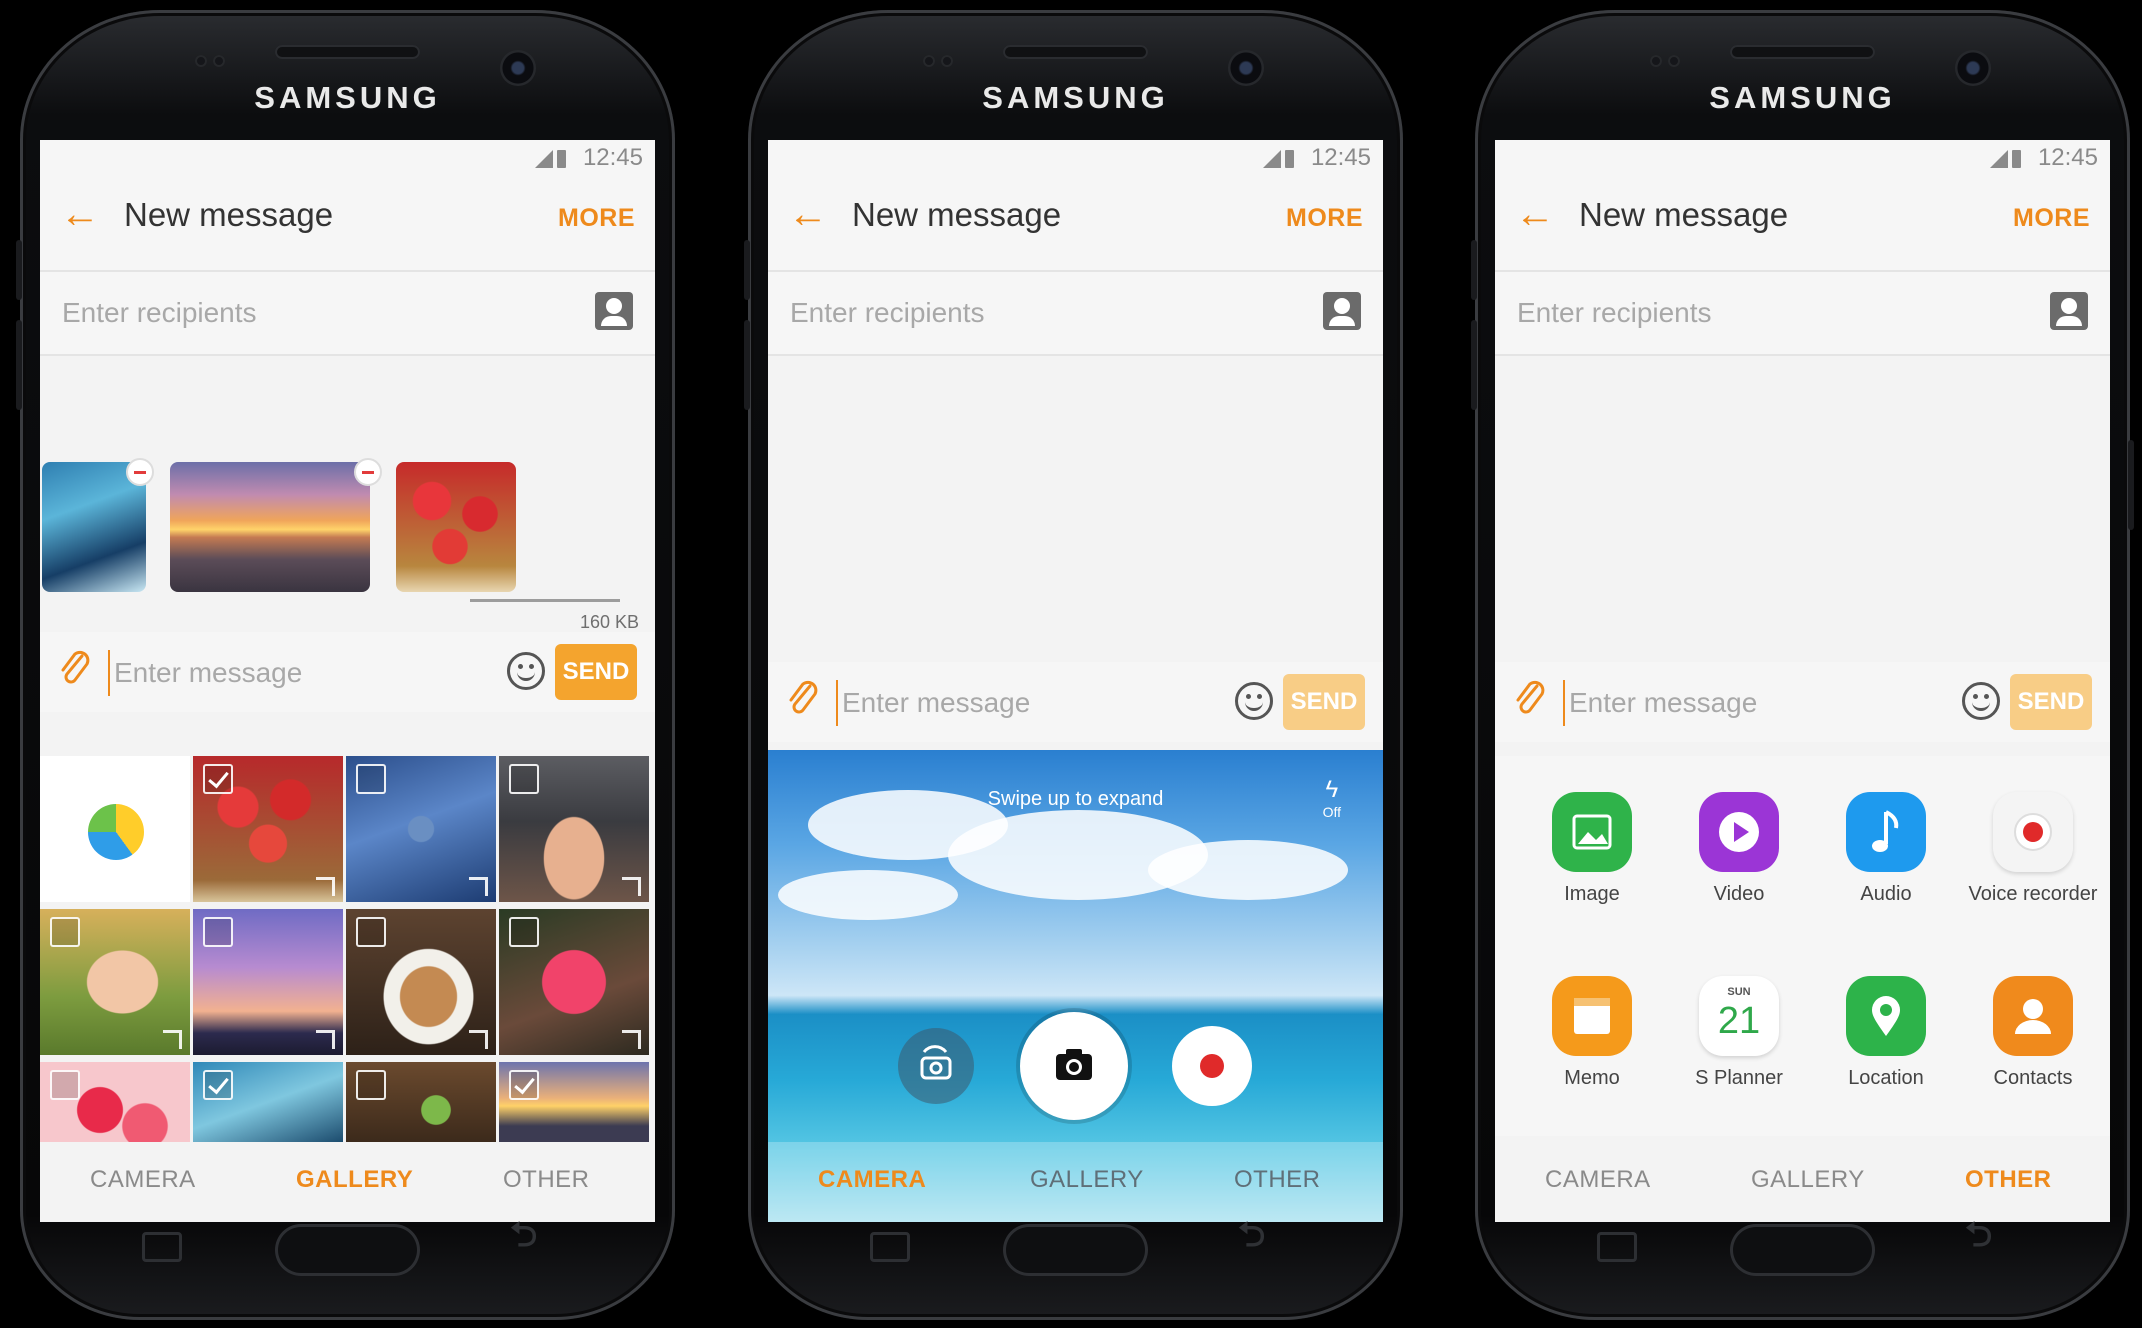 The height and width of the screenshot is (1328, 2142). What do you see at coordinates (115, 829) in the screenshot?
I see `gallery-app-tile` at bounding box center [115, 829].